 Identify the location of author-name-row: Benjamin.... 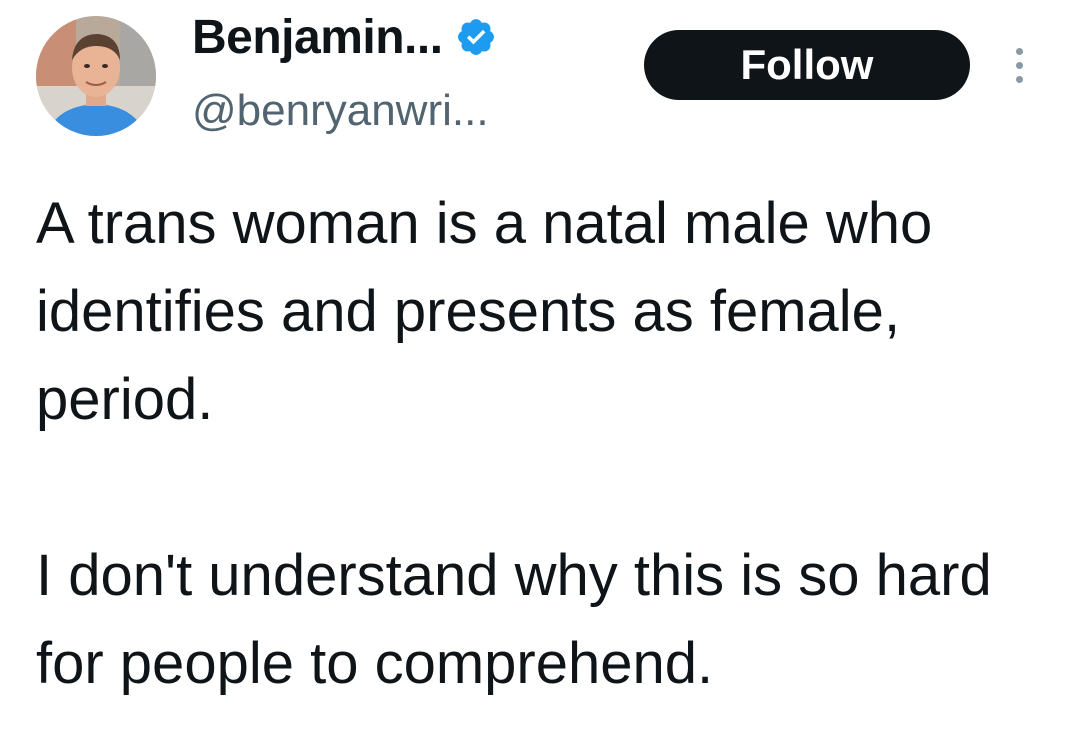
(344, 37).